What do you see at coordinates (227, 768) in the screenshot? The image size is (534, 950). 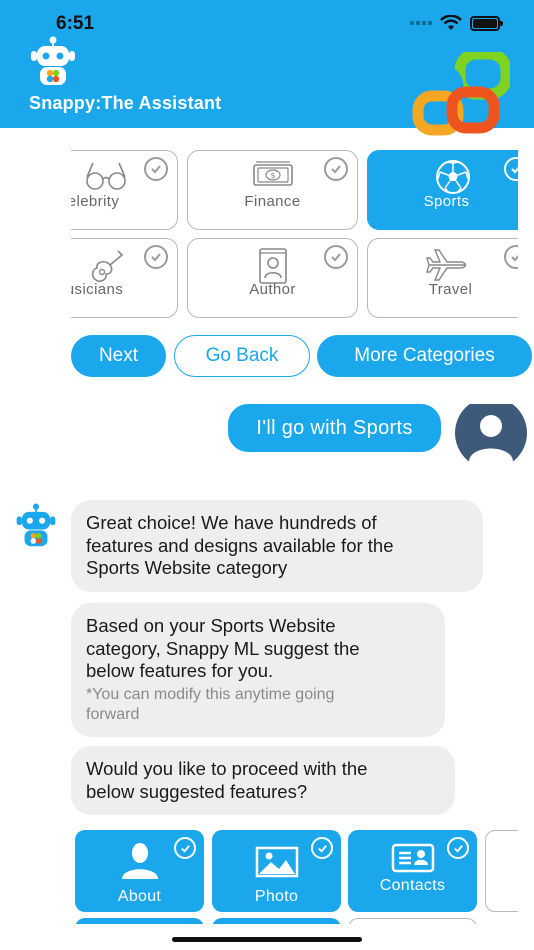 I see `message-line: Would you like to proceed with the` at bounding box center [227, 768].